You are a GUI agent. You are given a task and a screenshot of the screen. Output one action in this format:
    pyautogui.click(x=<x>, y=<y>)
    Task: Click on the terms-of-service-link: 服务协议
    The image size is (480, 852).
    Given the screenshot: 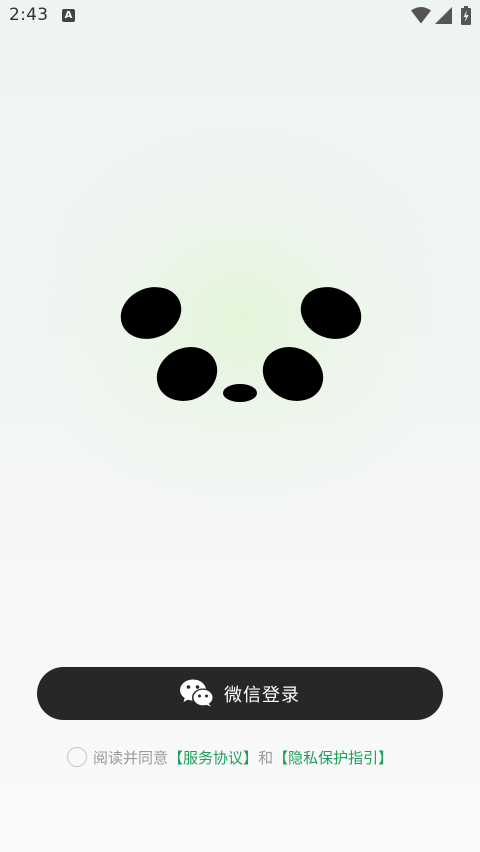 What is the action you would take?
    pyautogui.click(x=213, y=757)
    